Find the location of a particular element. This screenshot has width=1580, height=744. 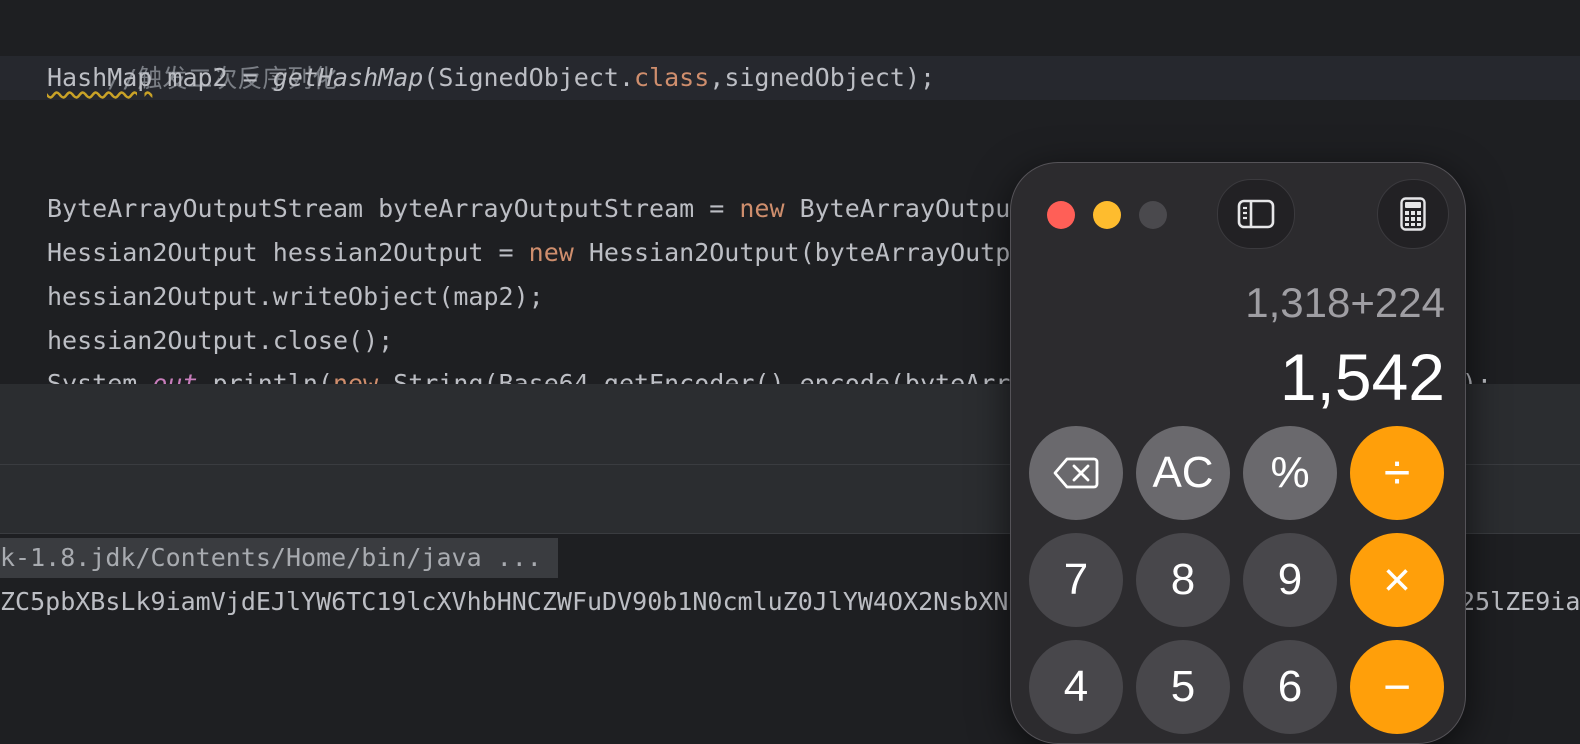

code-line-1: //触发二次反序列化 is located at coordinates (192, 53).